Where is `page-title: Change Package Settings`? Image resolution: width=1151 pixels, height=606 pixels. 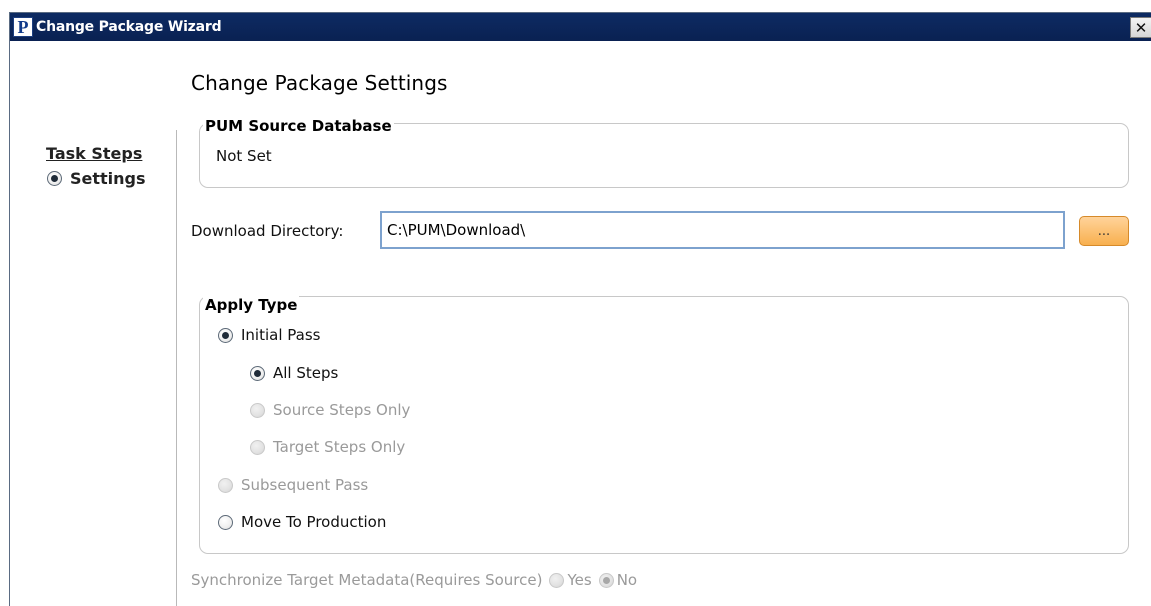
page-title: Change Package Settings is located at coordinates (319, 83).